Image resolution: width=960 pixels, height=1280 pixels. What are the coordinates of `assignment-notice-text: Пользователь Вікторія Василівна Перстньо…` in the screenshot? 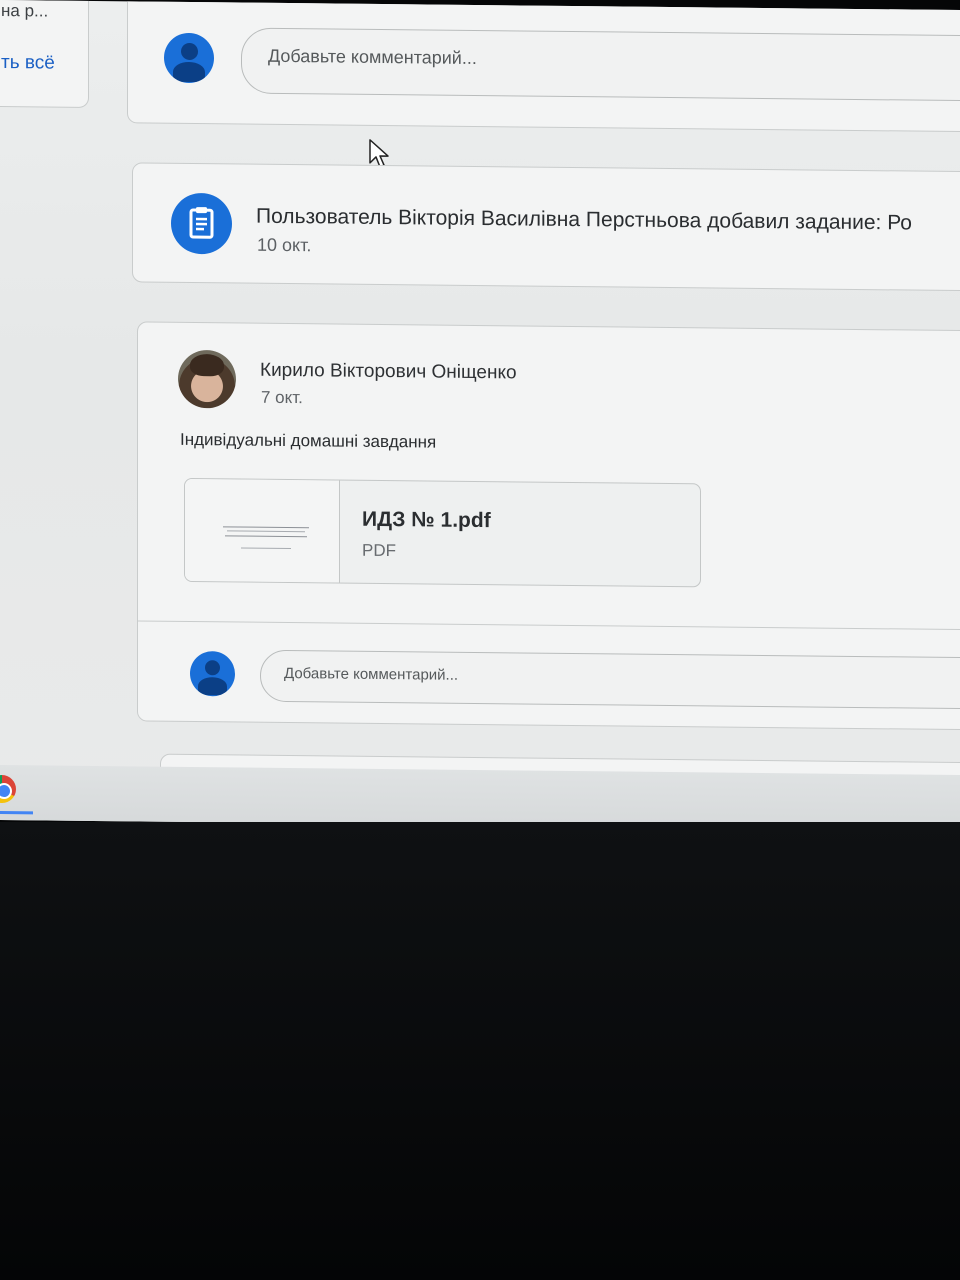 It's located at (584, 219).